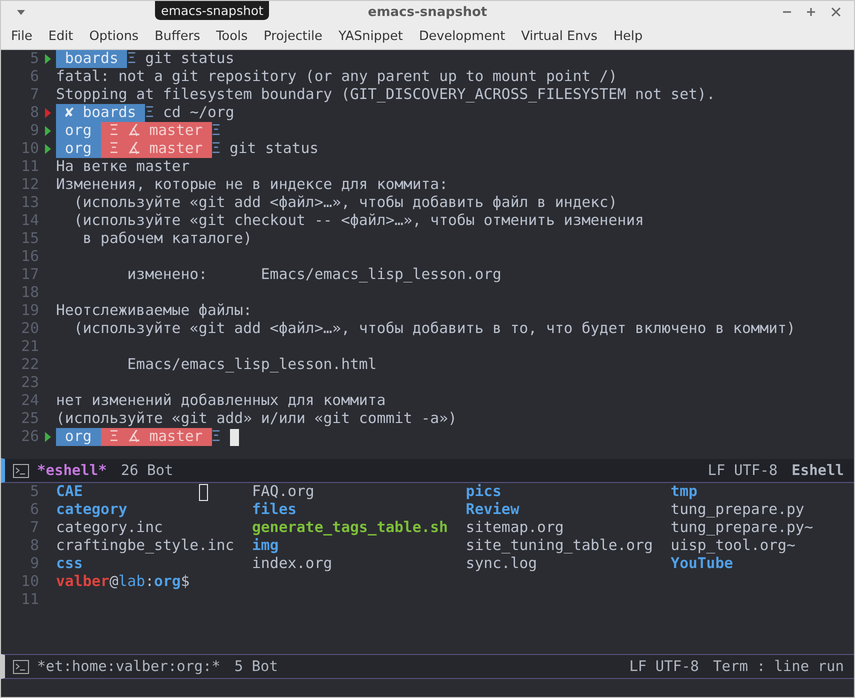  I want to click on directory-name: Review, so click(493, 510).